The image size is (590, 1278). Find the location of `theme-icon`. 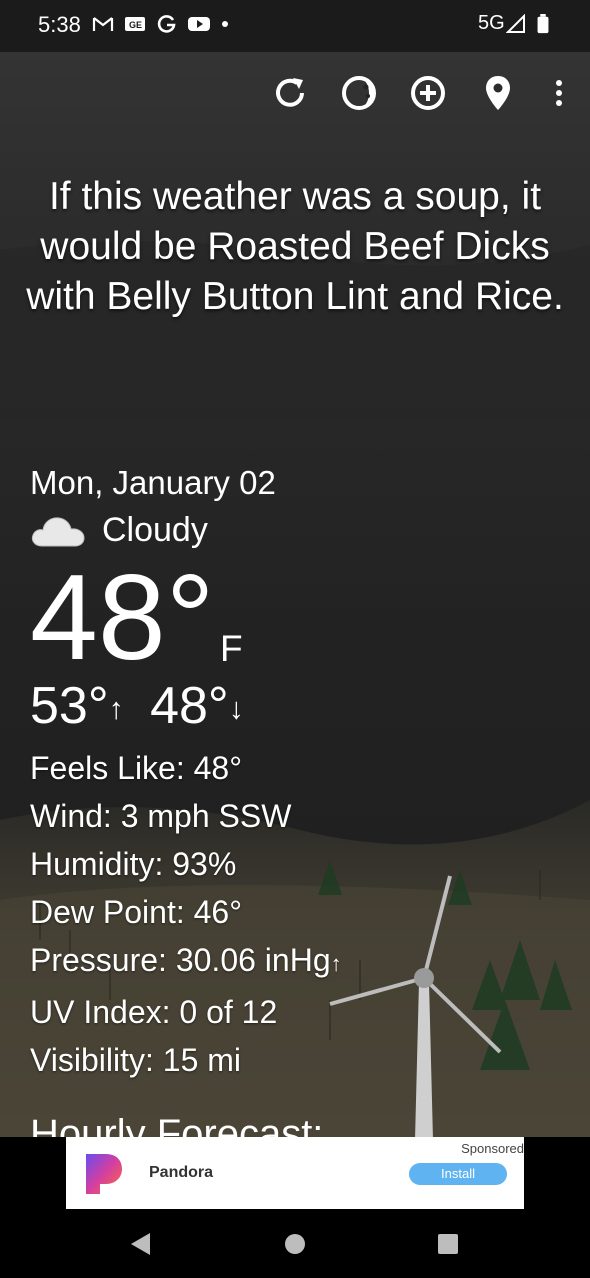

theme-icon is located at coordinates (359, 93).